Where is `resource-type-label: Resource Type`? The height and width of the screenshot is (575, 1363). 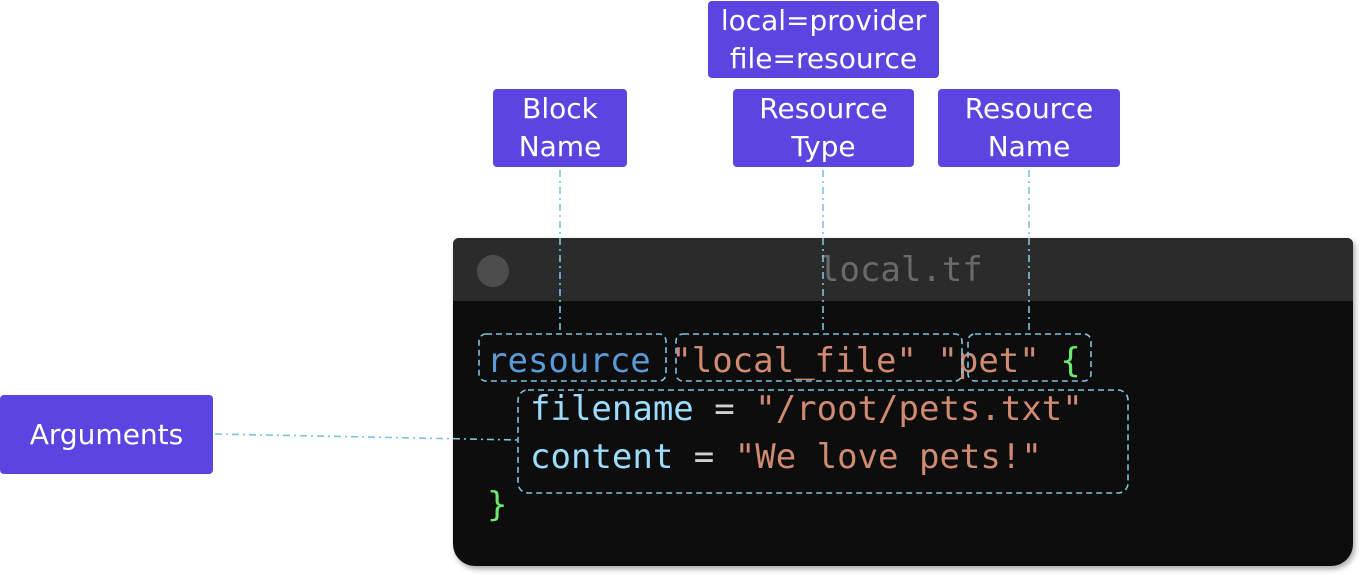 resource-type-label: Resource Type is located at coordinates (823, 128).